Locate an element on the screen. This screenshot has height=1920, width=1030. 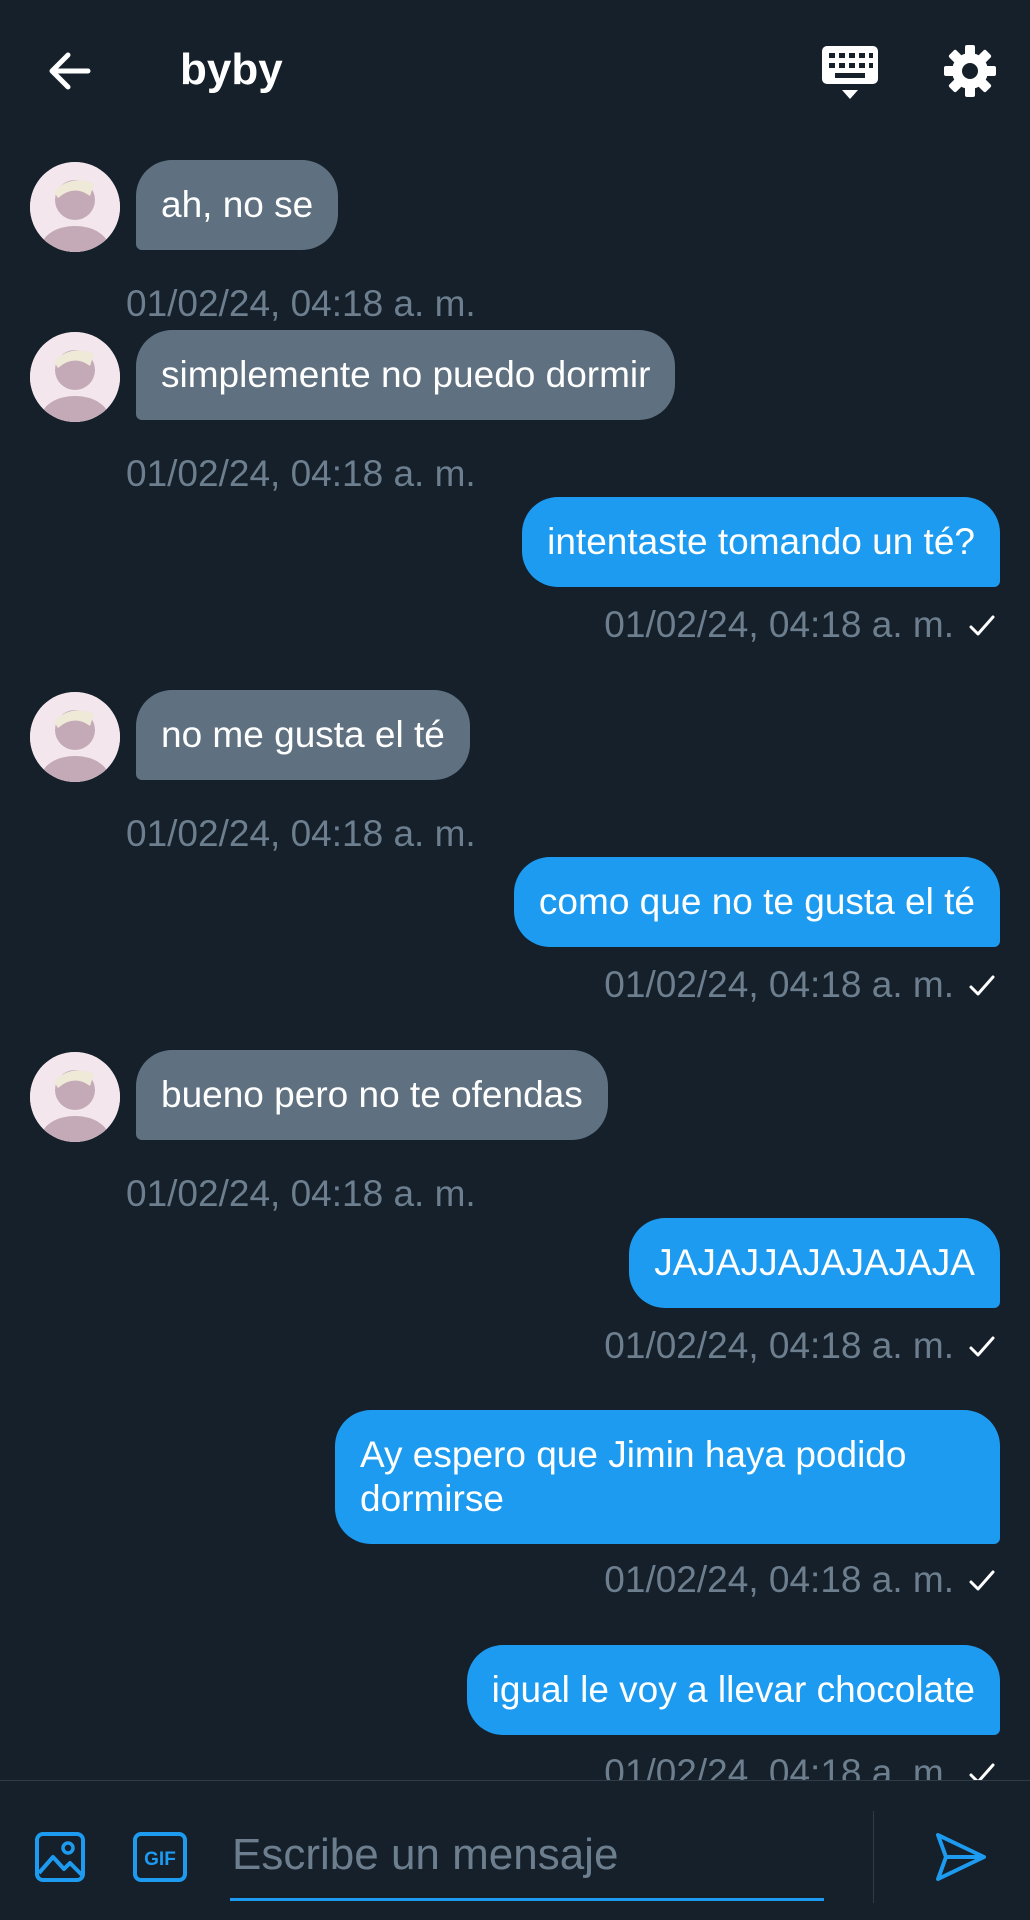
incoming-message-bubble: bueno pero no te ofendas is located at coordinates (372, 1095).